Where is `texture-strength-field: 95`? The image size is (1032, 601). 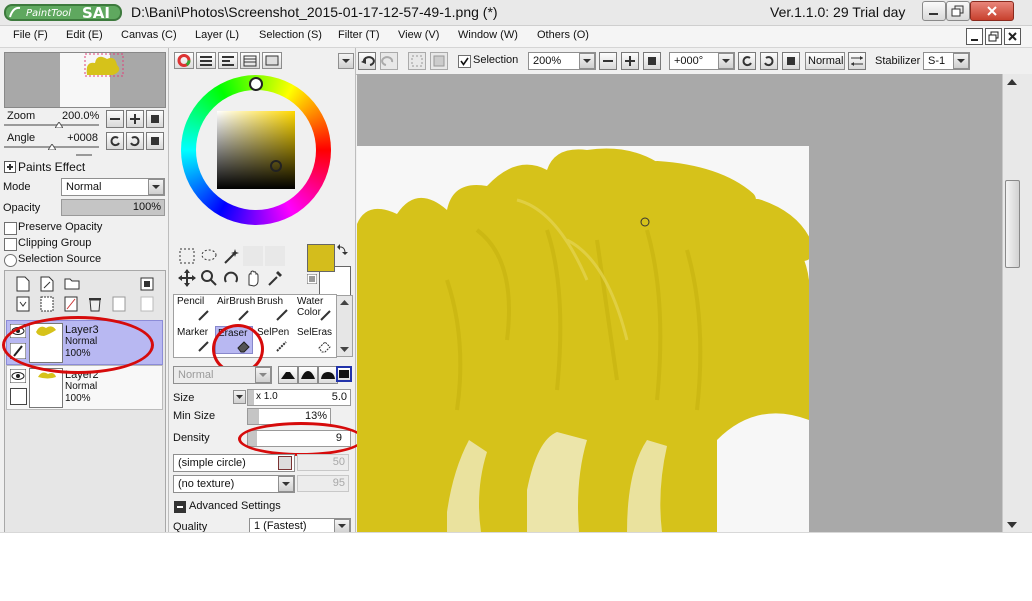
texture-strength-field: 95 is located at coordinates (323, 483).